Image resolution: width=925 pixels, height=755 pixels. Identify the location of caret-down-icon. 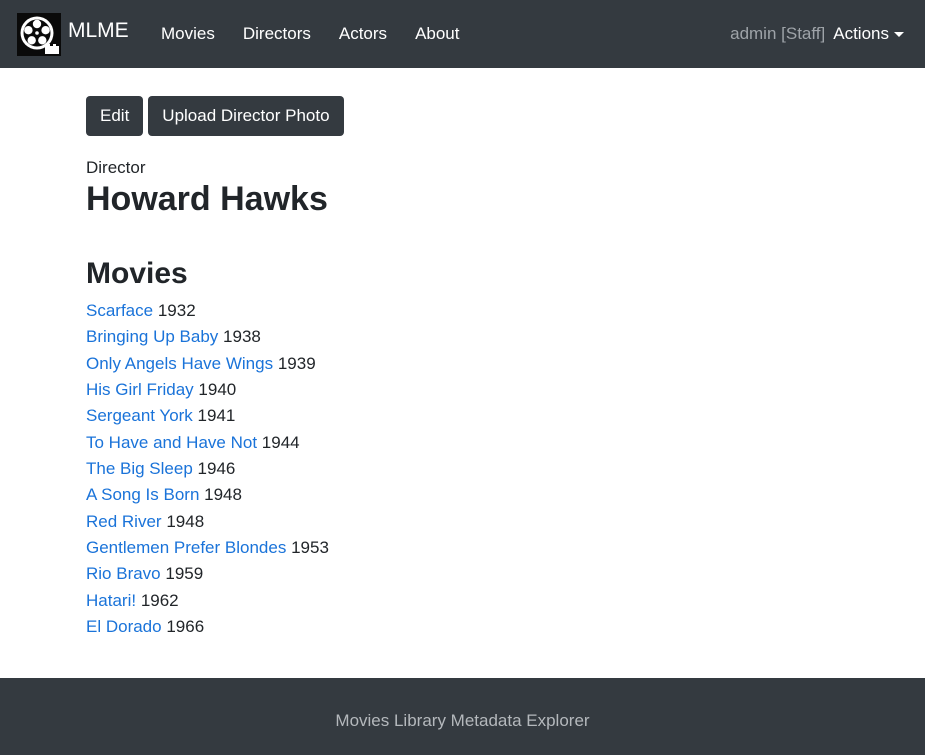
(899, 34).